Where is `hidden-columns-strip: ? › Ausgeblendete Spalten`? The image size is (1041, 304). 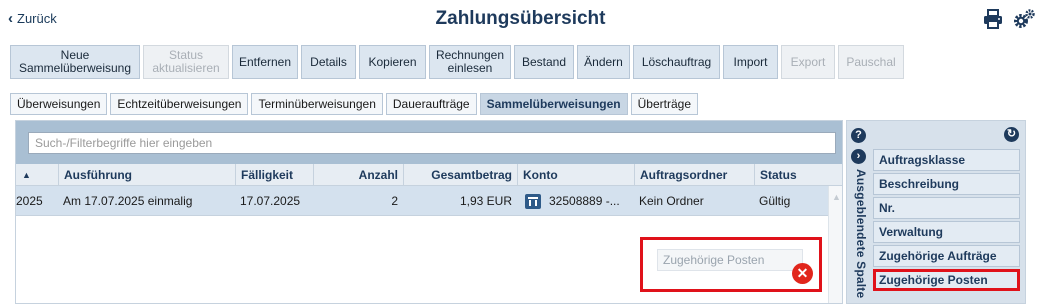
hidden-columns-strip: ? › Ausgeblendete Spalten is located at coordinates (858, 212).